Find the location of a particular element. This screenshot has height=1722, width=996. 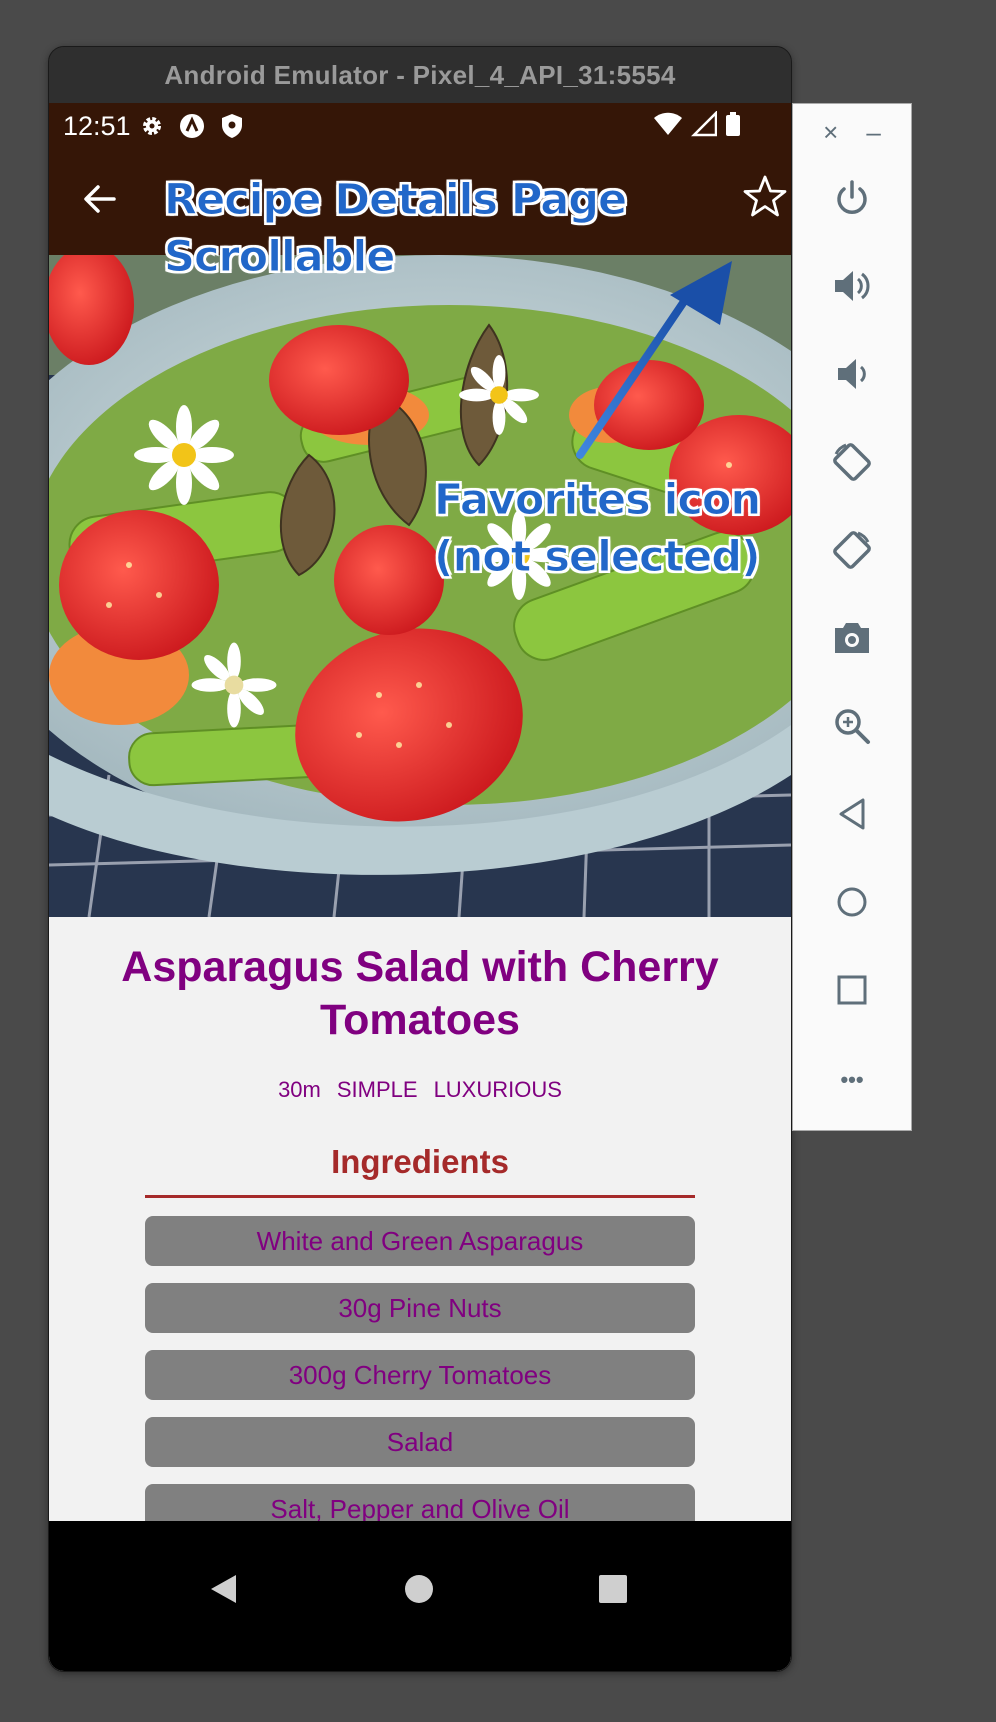

ingredient-item: Salt, Pepper and Olive Oil is located at coordinates (420, 1502).